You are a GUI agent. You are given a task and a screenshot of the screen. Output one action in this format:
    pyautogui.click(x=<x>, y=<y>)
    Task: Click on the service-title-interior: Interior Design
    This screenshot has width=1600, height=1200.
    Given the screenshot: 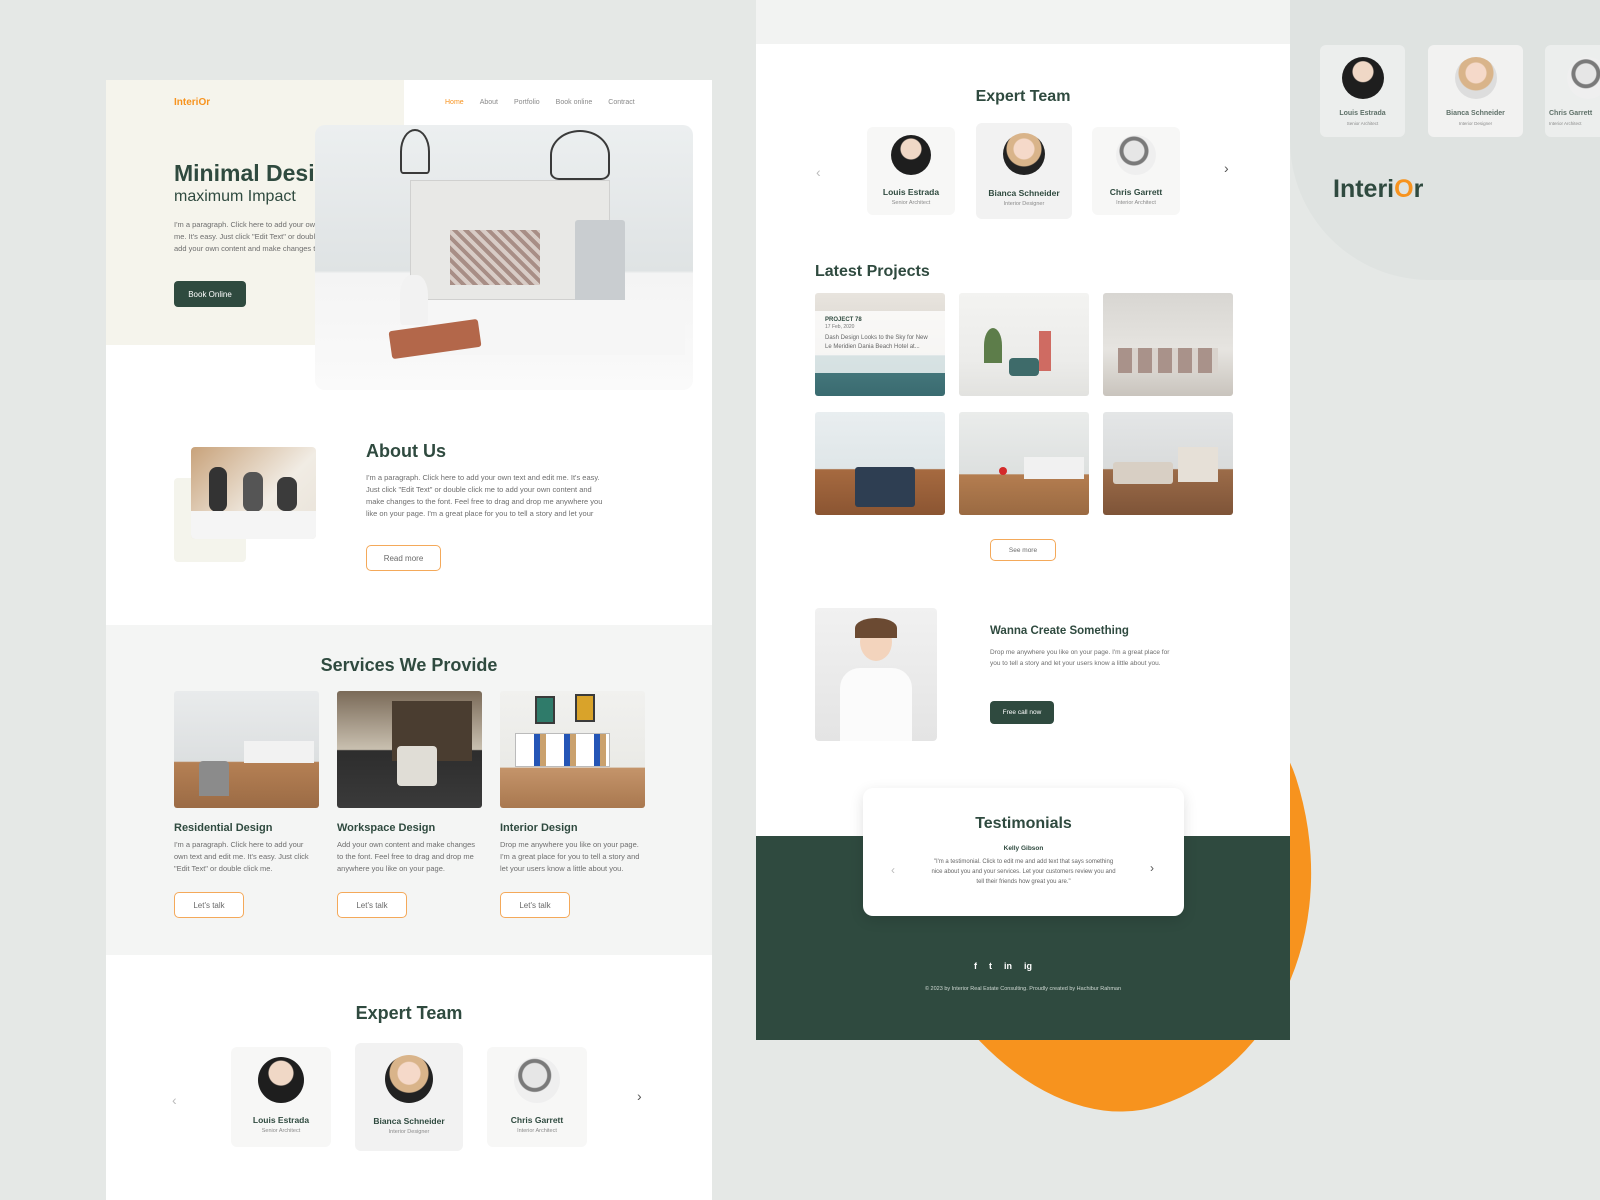 What is the action you would take?
    pyautogui.click(x=539, y=828)
    